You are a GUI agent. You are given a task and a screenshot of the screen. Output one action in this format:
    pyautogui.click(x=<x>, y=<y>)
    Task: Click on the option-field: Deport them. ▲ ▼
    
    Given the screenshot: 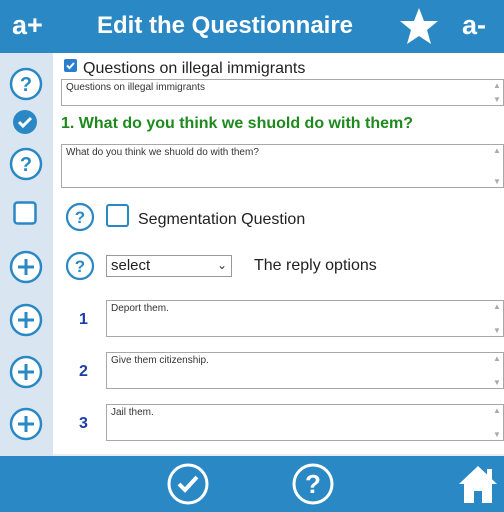 What is the action you would take?
    pyautogui.click(x=305, y=318)
    